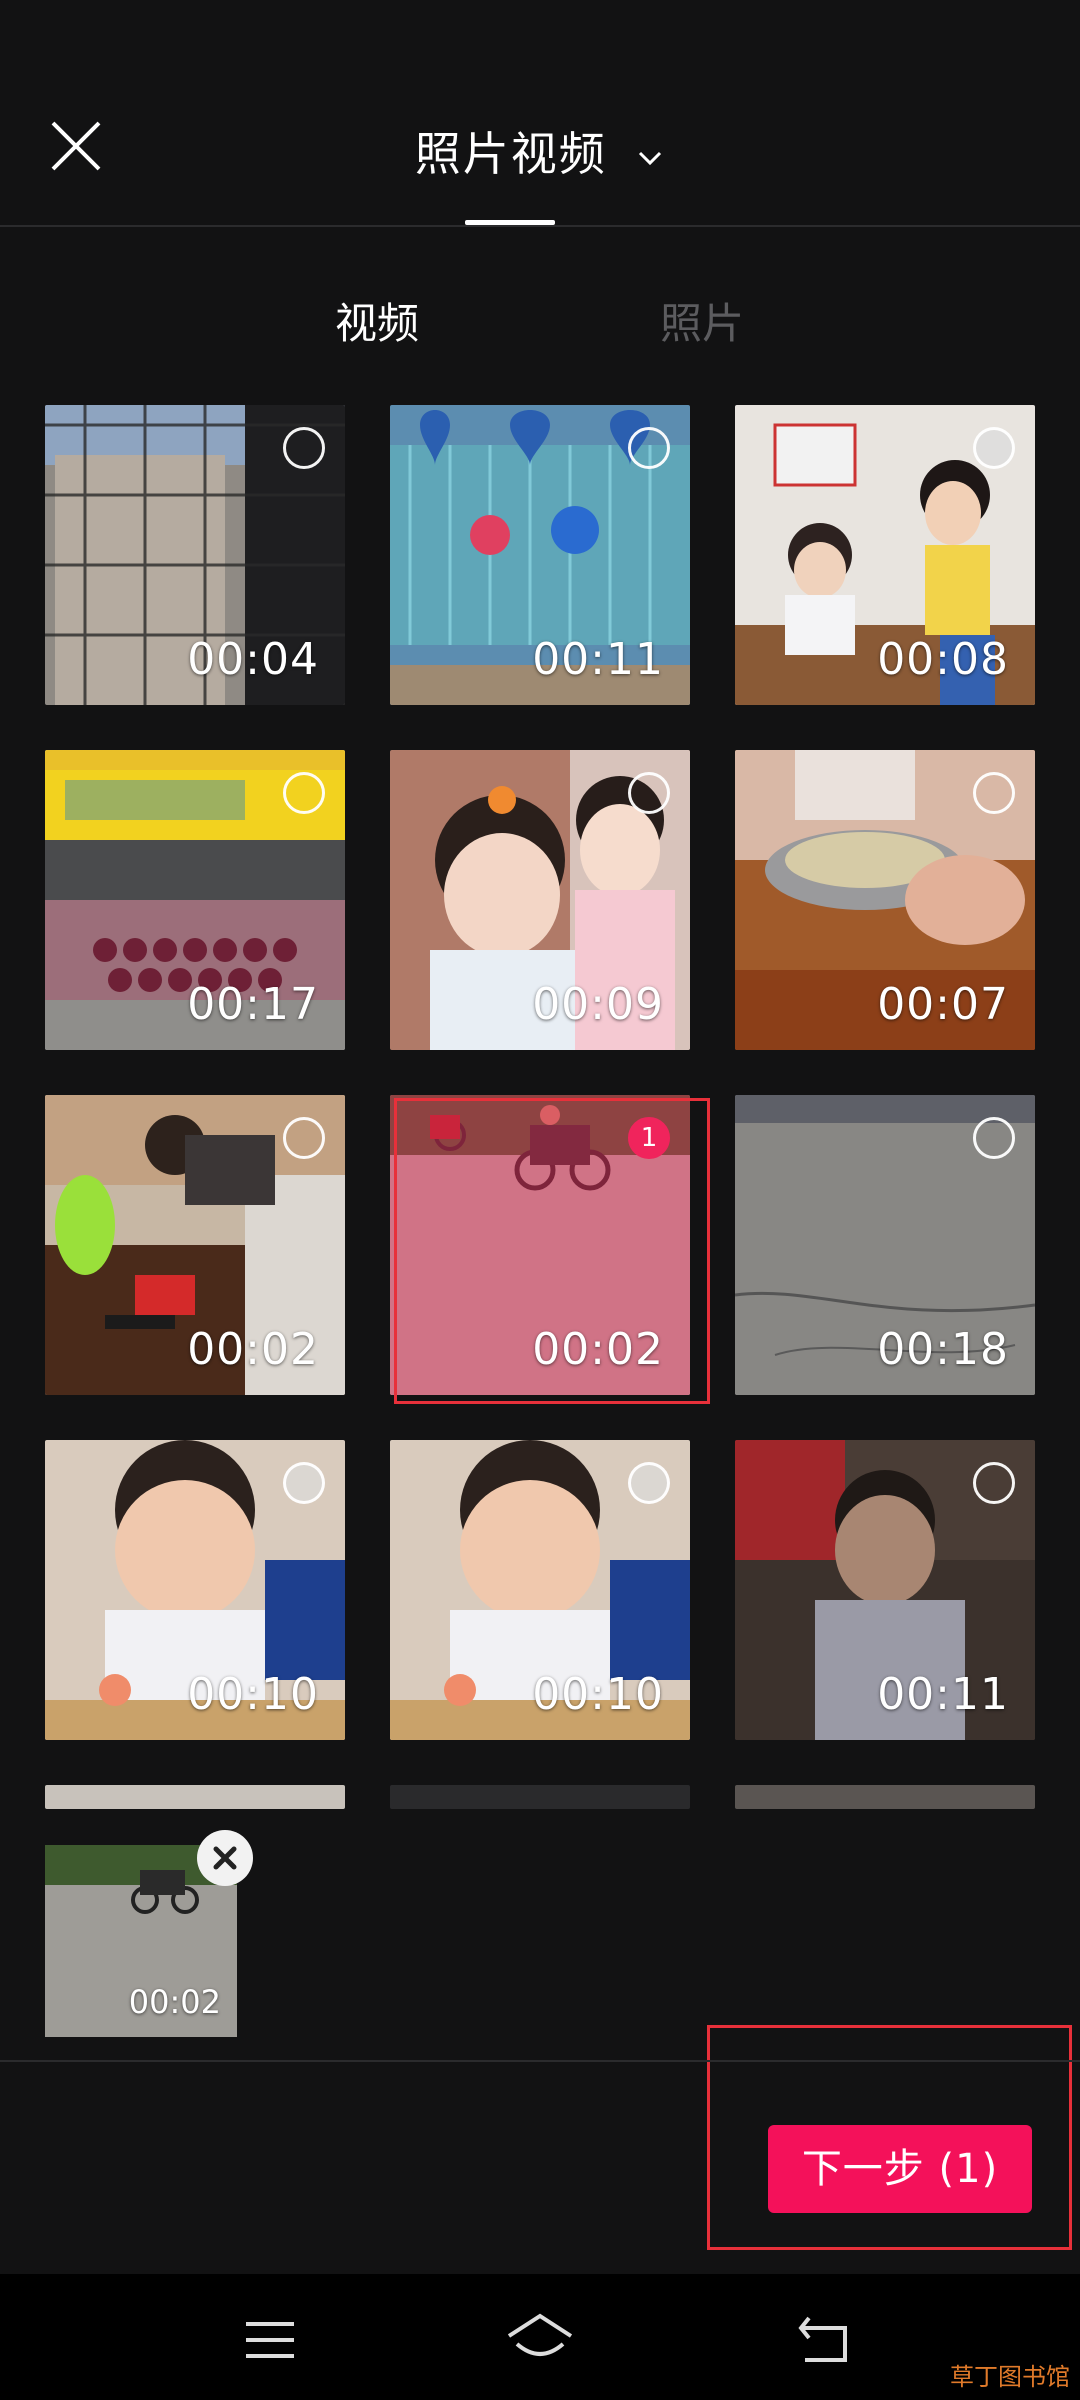 This screenshot has height=2400, width=1080. What do you see at coordinates (540, 2340) in the screenshot?
I see `home-icon` at bounding box center [540, 2340].